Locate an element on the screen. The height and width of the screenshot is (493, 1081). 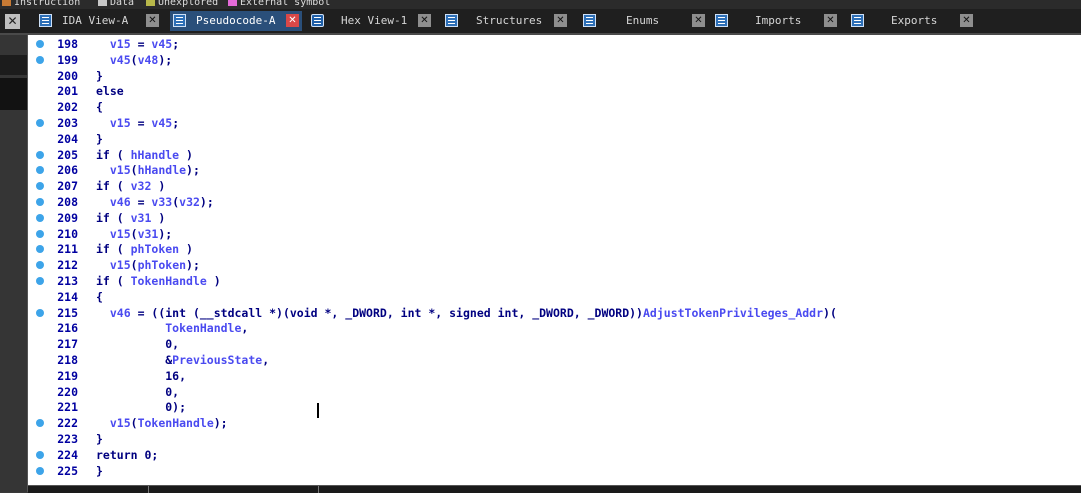
legend-item-unexplored: Unexplored is located at coordinates (182, 4).